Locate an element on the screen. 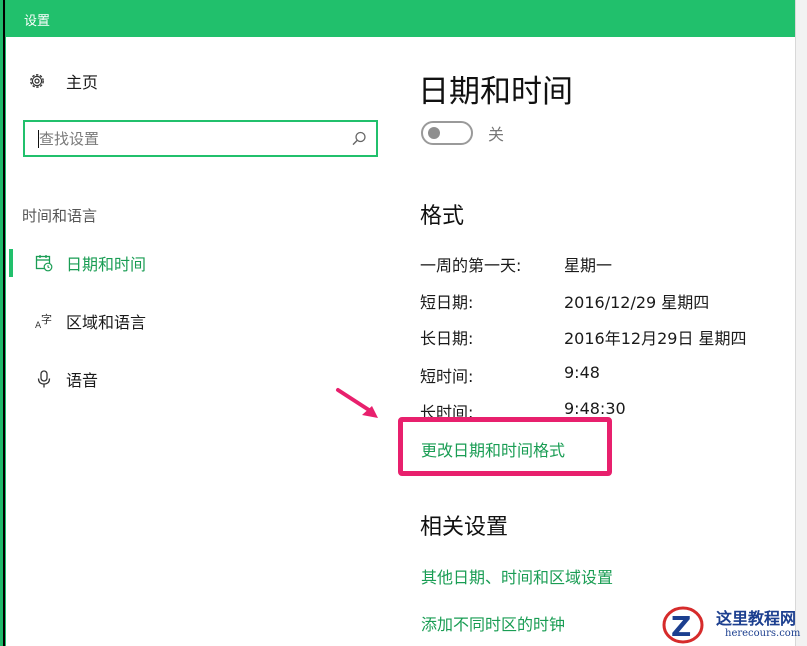  active-indicator is located at coordinates (11, 263).